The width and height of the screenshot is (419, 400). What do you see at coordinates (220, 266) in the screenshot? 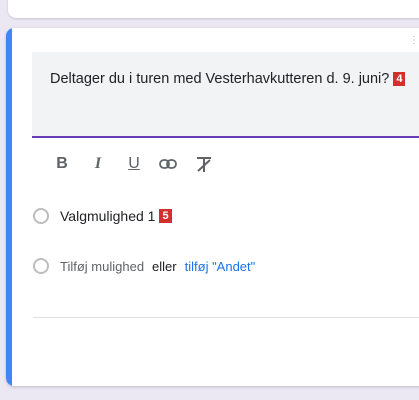
I see `add-other-link: tilføj "Andet"` at bounding box center [220, 266].